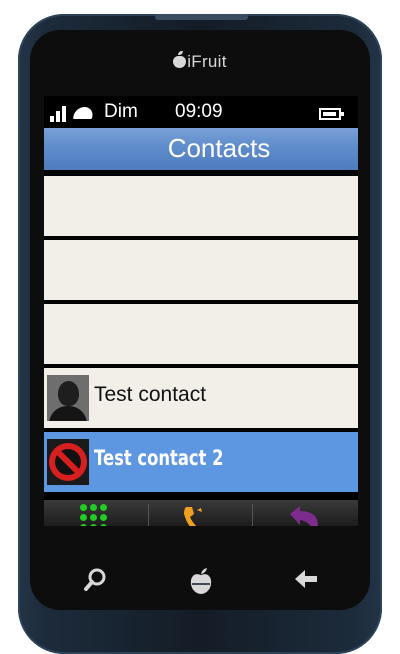  Describe the element at coordinates (219, 148) in the screenshot. I see `page-title: Contacts` at that location.